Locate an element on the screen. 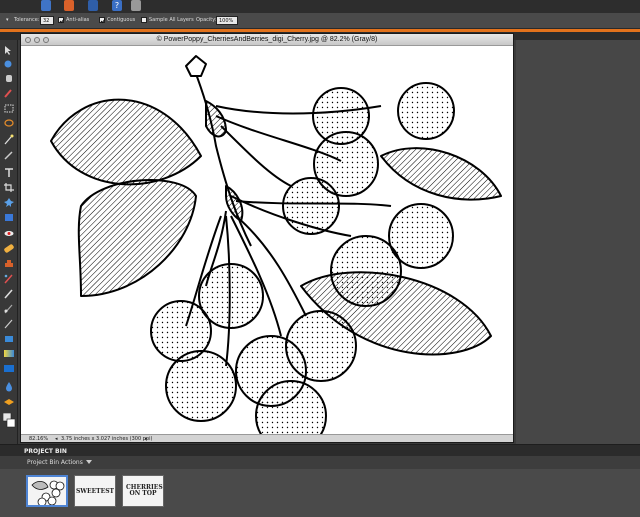  project-bin: SWEETEST CHERRIES ON TOP is located at coordinates (320, 493).